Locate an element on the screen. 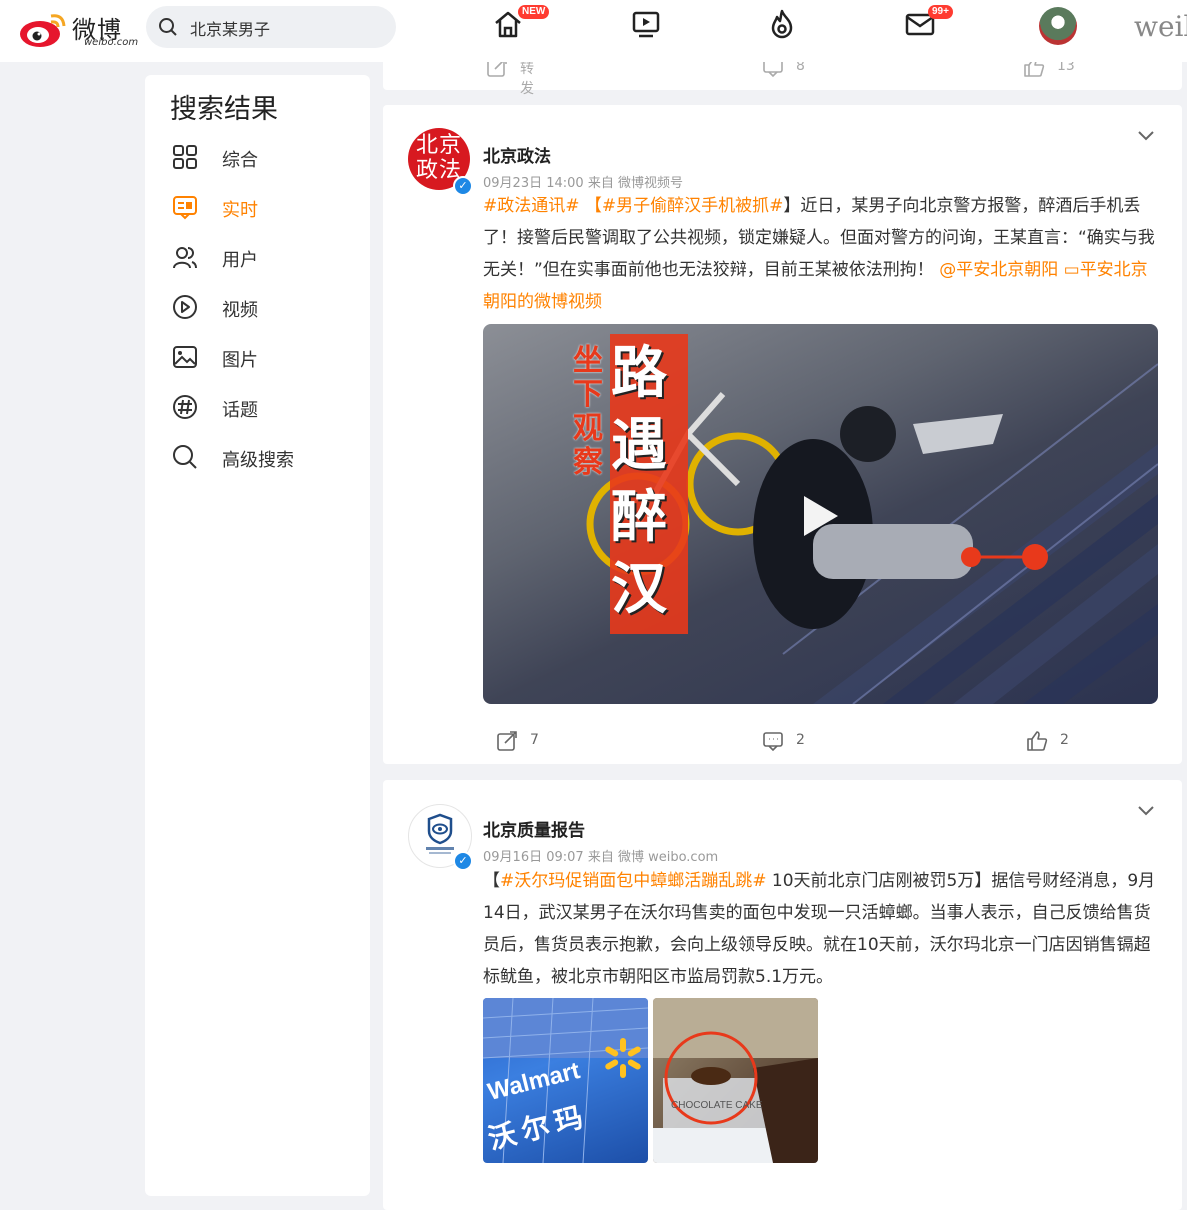  top-bar: 微博 weibo.com NEW 99+ is located at coordinates (593, 31).